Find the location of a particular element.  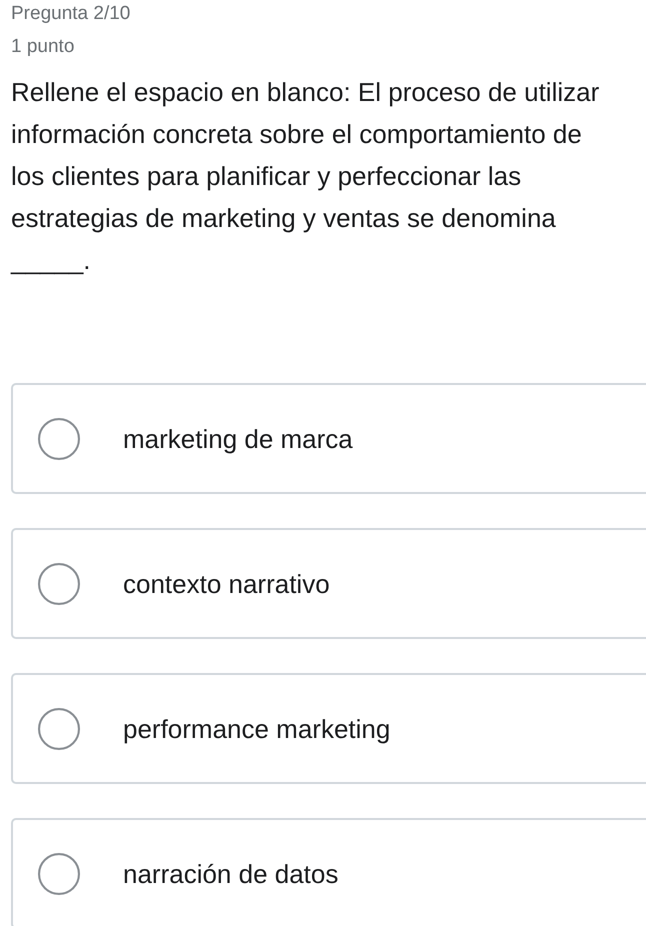

option-label: contexto narrativo is located at coordinates (226, 584).